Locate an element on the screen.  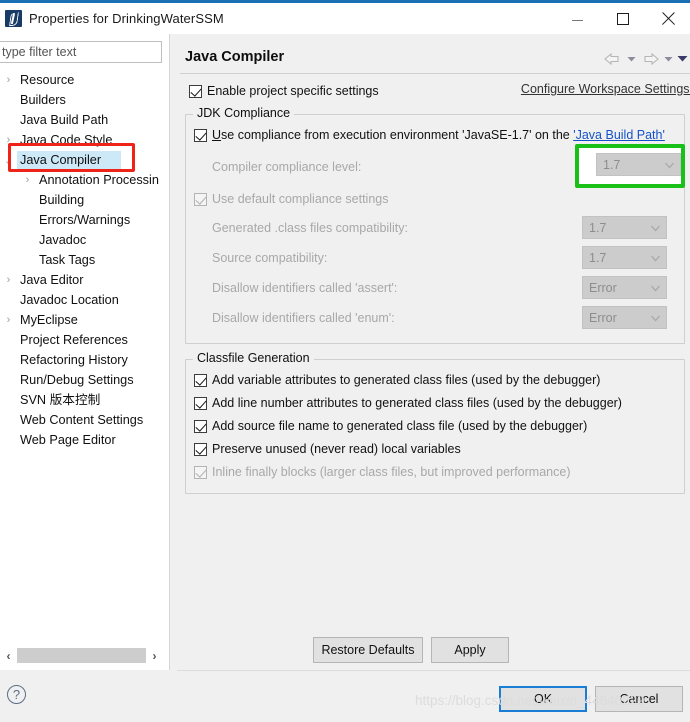
use-execution-env-checkbox is located at coordinates (200, 135).